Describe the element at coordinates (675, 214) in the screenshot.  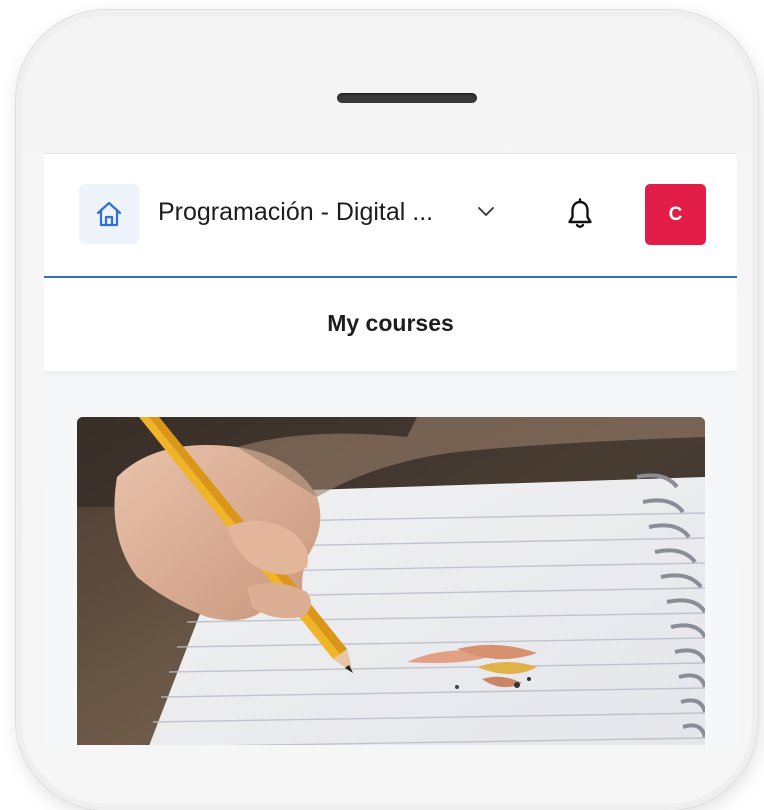
I see `user-avatar: C` at that location.